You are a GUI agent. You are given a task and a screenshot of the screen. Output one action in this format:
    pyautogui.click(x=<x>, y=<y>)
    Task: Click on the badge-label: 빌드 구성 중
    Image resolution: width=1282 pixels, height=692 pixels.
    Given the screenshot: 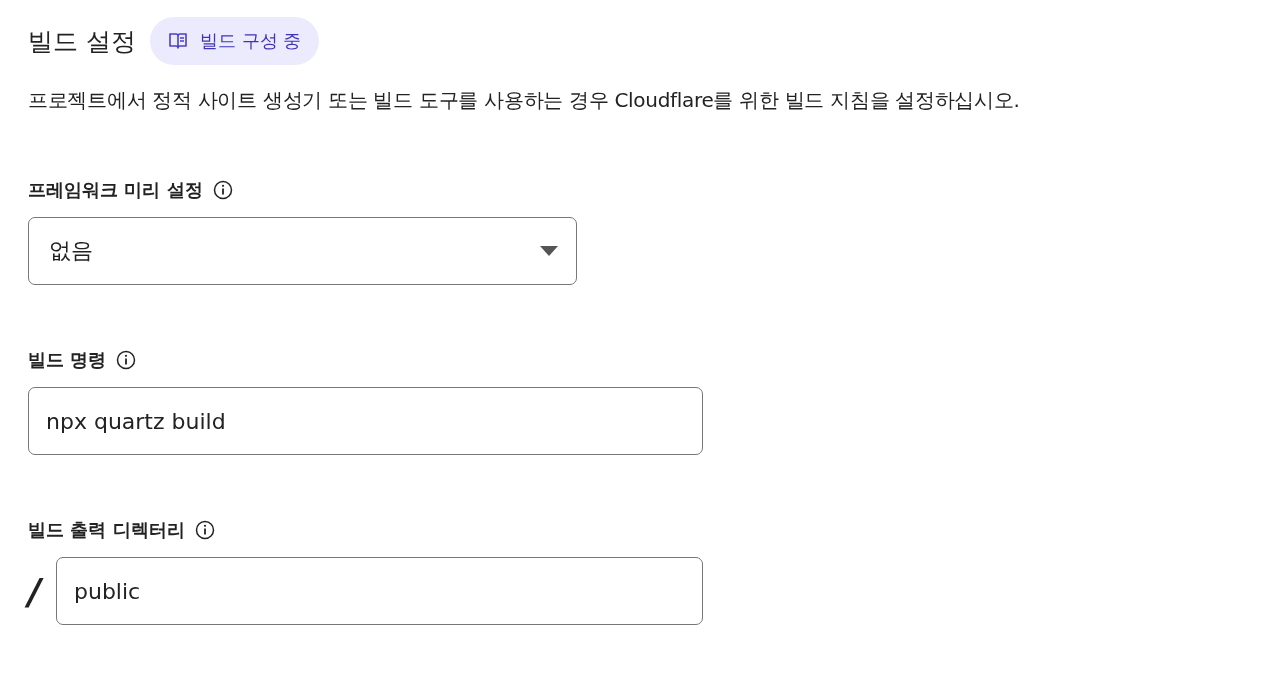 What is the action you would take?
    pyautogui.click(x=250, y=41)
    